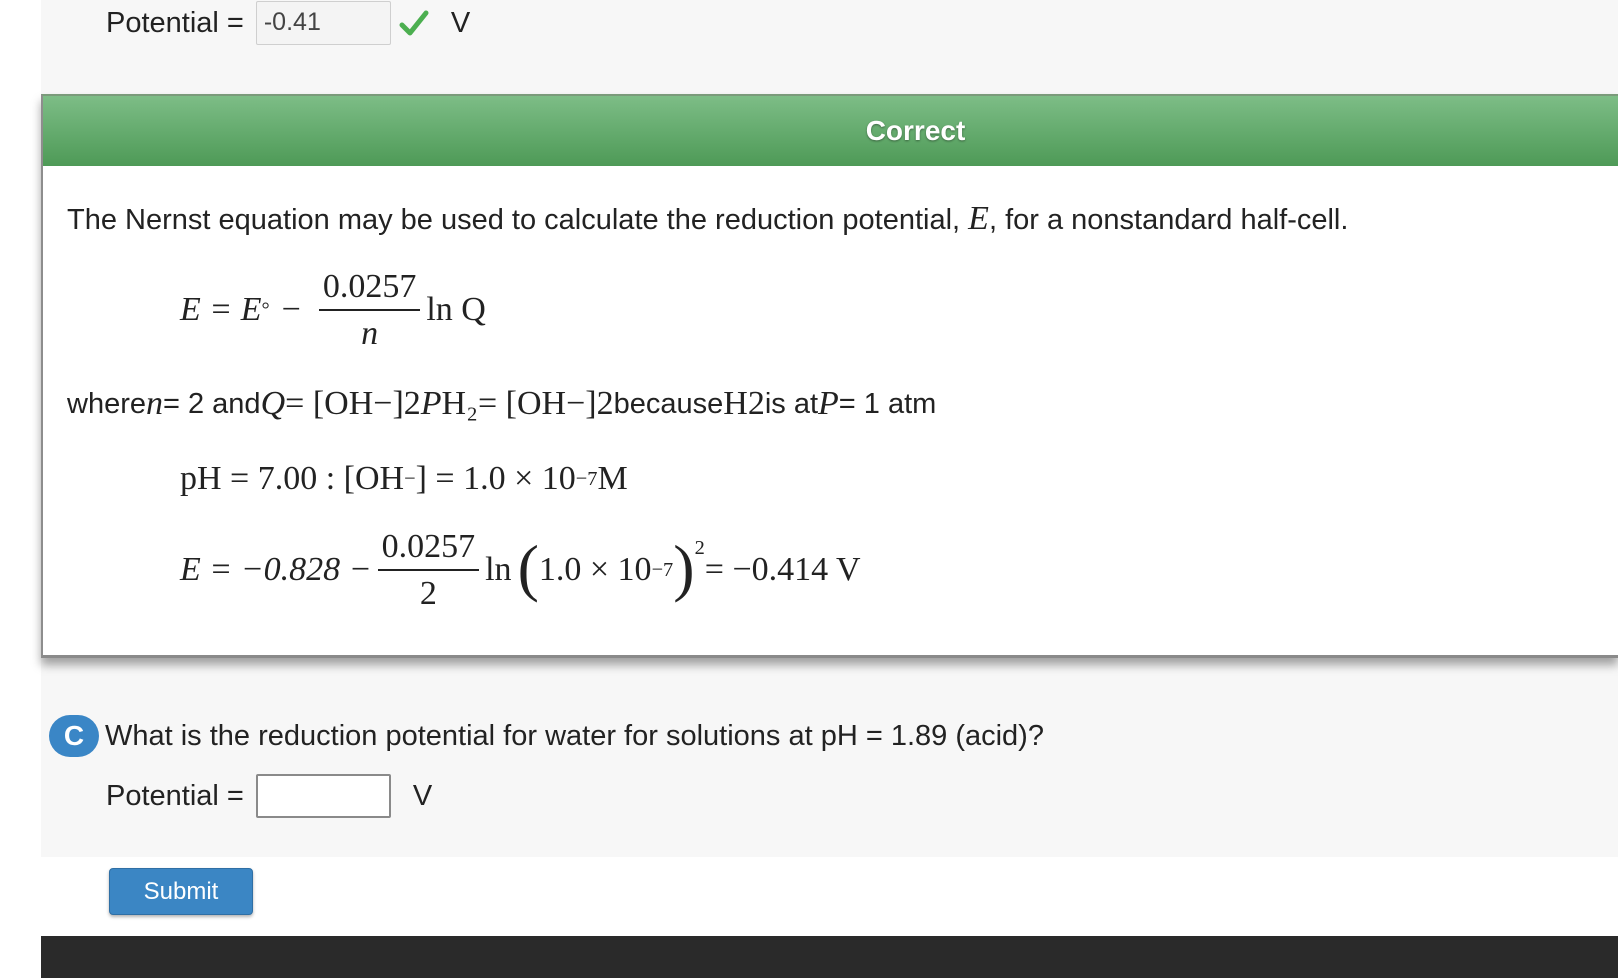 This screenshot has height=978, width=1618. Describe the element at coordinates (595, 569) in the screenshot. I see `calc-inner: 1.0 × 10` at that location.